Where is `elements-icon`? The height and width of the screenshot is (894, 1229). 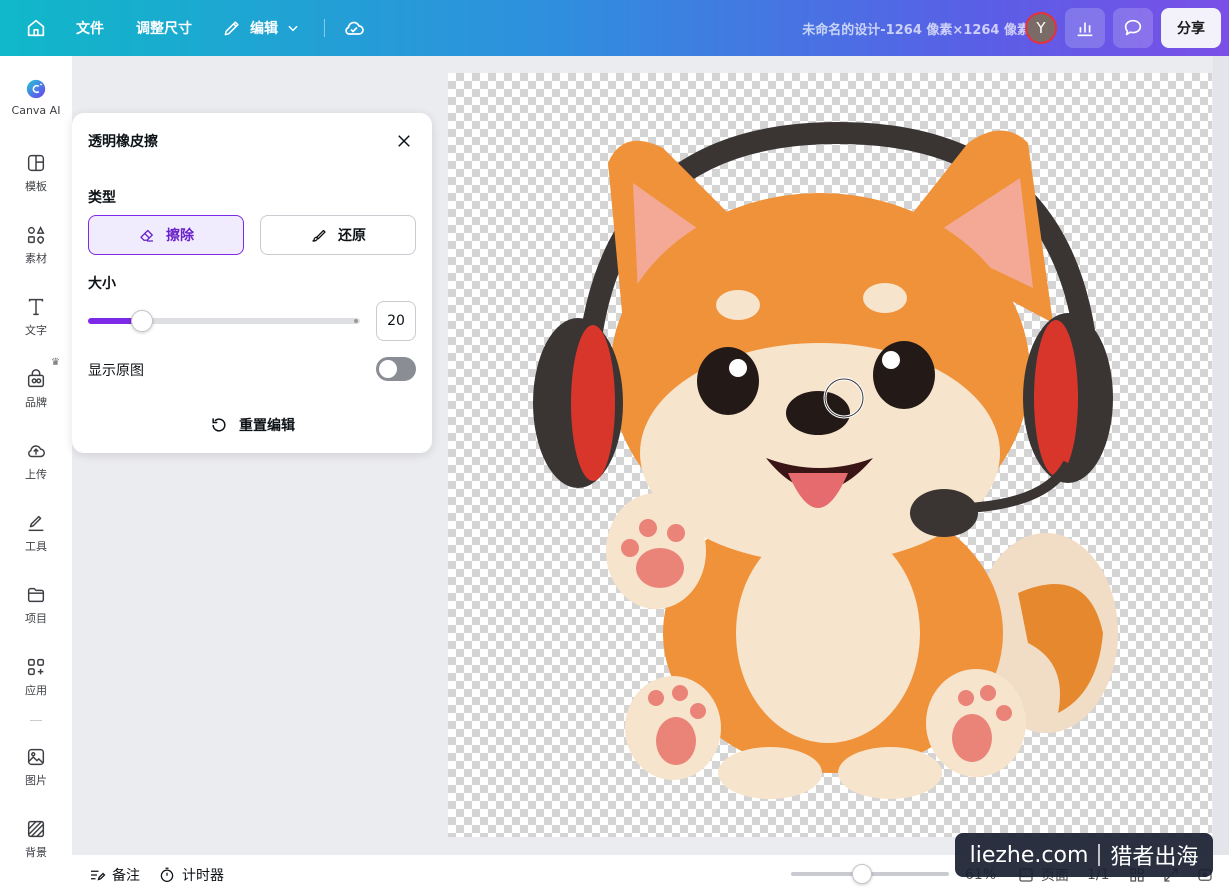 elements-icon is located at coordinates (36, 235).